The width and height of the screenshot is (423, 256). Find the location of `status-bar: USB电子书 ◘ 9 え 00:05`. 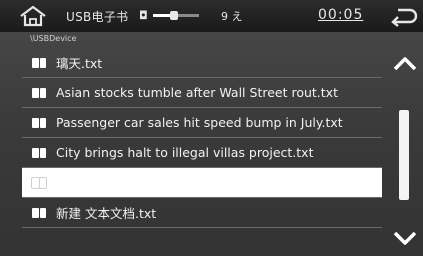

status-bar: USB电子书 ◘ 9 え 00:05 is located at coordinates (211, 16).